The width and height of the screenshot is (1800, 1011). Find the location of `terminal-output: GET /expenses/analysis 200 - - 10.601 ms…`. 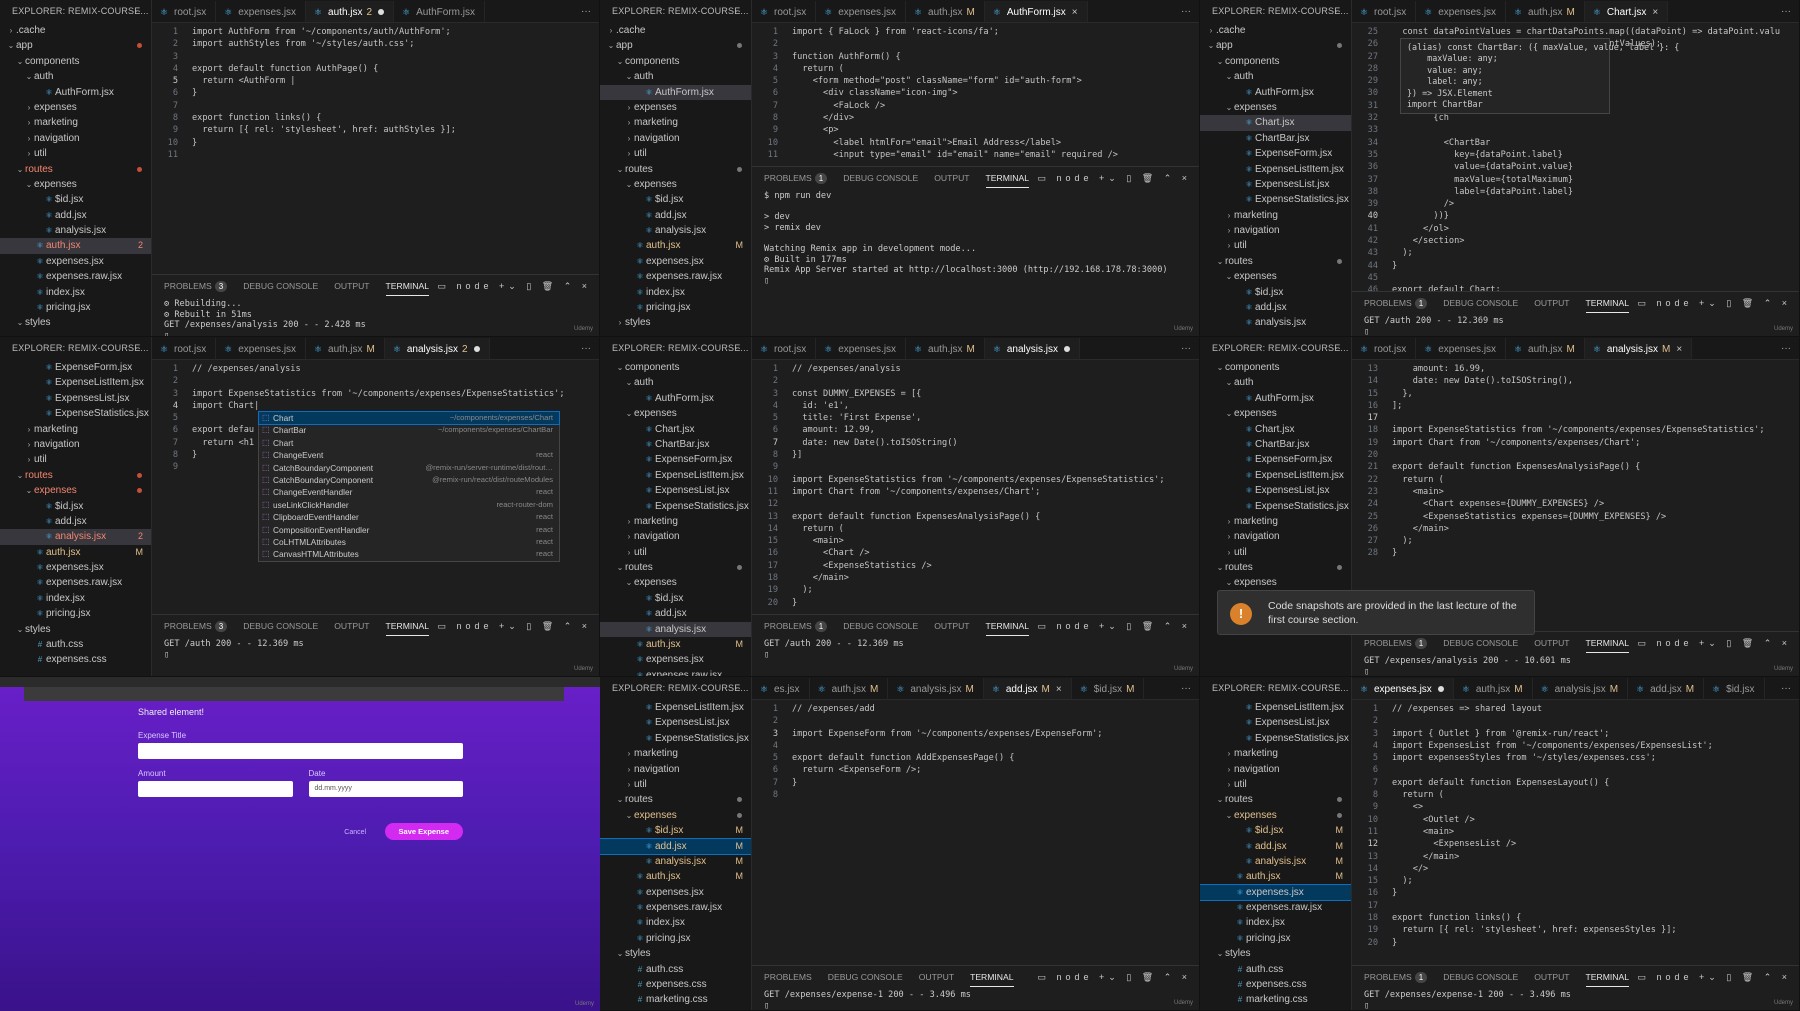

terminal-output: GET /expenses/analysis 200 - - 10.601 ms… is located at coordinates (1575, 665).